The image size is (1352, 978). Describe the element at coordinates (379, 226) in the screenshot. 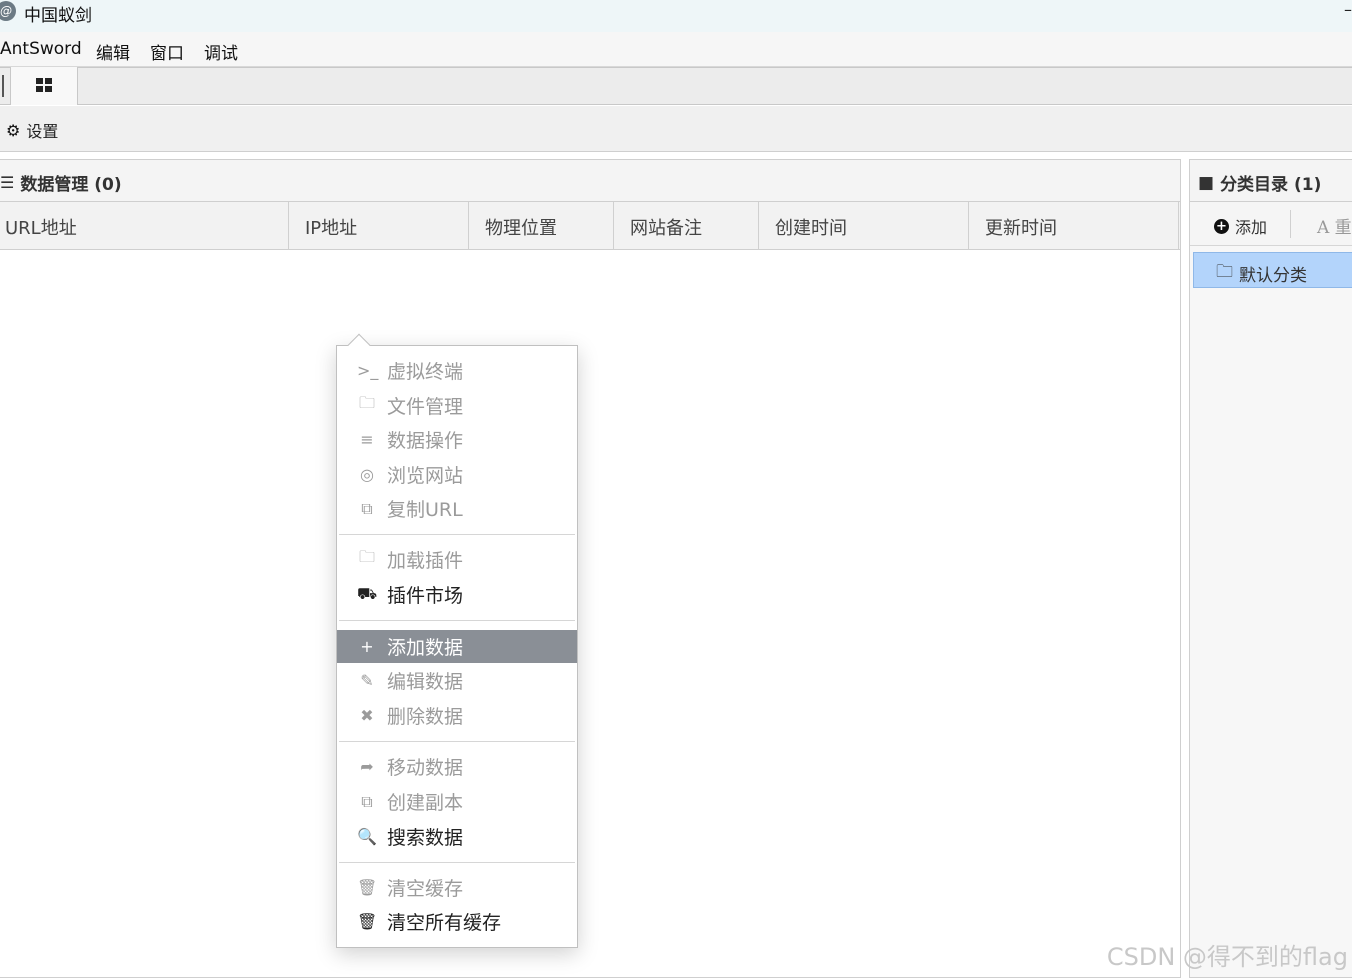

I see `column-ip: IP地址` at that location.